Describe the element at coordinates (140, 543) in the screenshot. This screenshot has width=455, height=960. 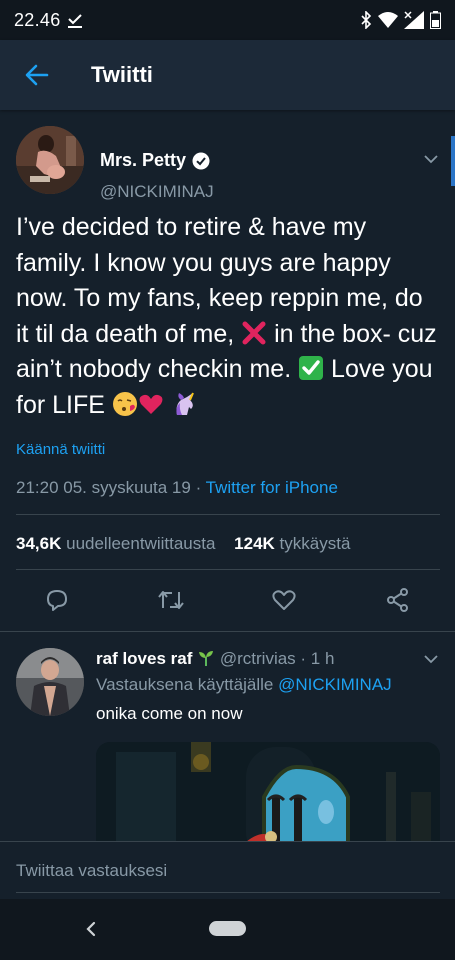
I see `retweet-label: uudelleentwiittausta` at that location.